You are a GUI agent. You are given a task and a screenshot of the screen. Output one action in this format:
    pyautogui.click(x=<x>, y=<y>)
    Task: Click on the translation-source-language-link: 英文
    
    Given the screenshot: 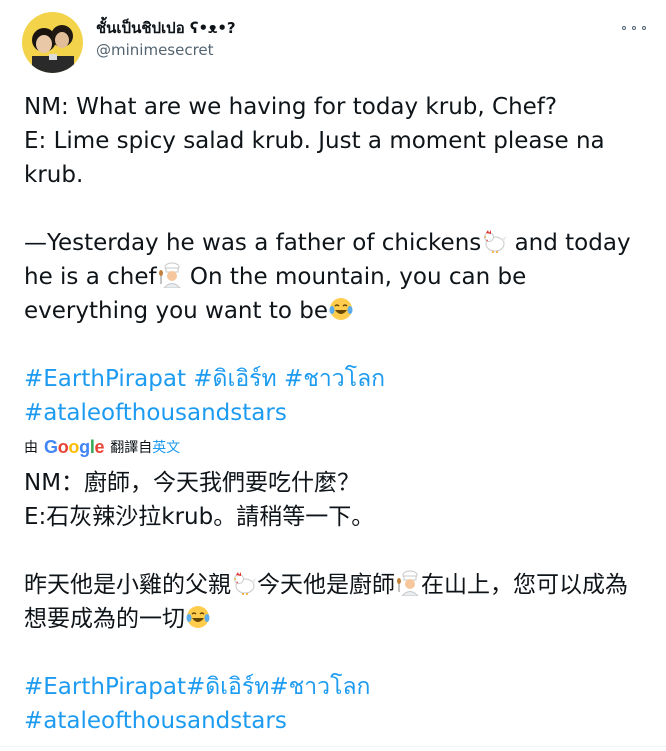 What is the action you would take?
    pyautogui.click(x=166, y=447)
    